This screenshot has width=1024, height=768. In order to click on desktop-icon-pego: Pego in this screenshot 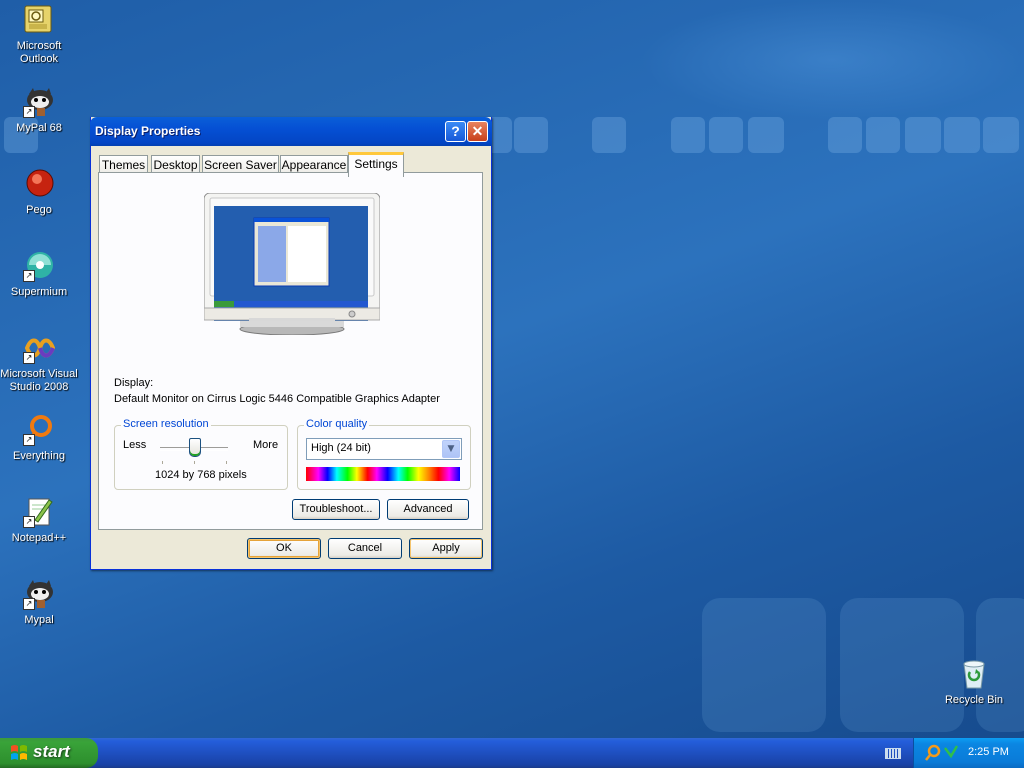, I will do `click(39, 192)`.